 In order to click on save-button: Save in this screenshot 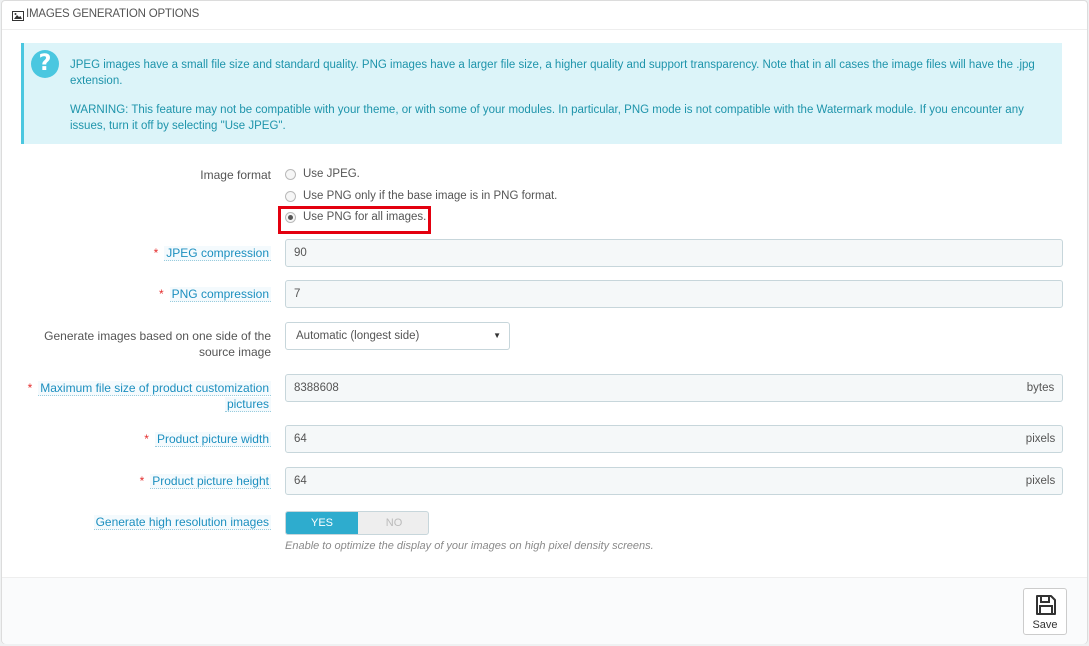, I will do `click(1045, 611)`.